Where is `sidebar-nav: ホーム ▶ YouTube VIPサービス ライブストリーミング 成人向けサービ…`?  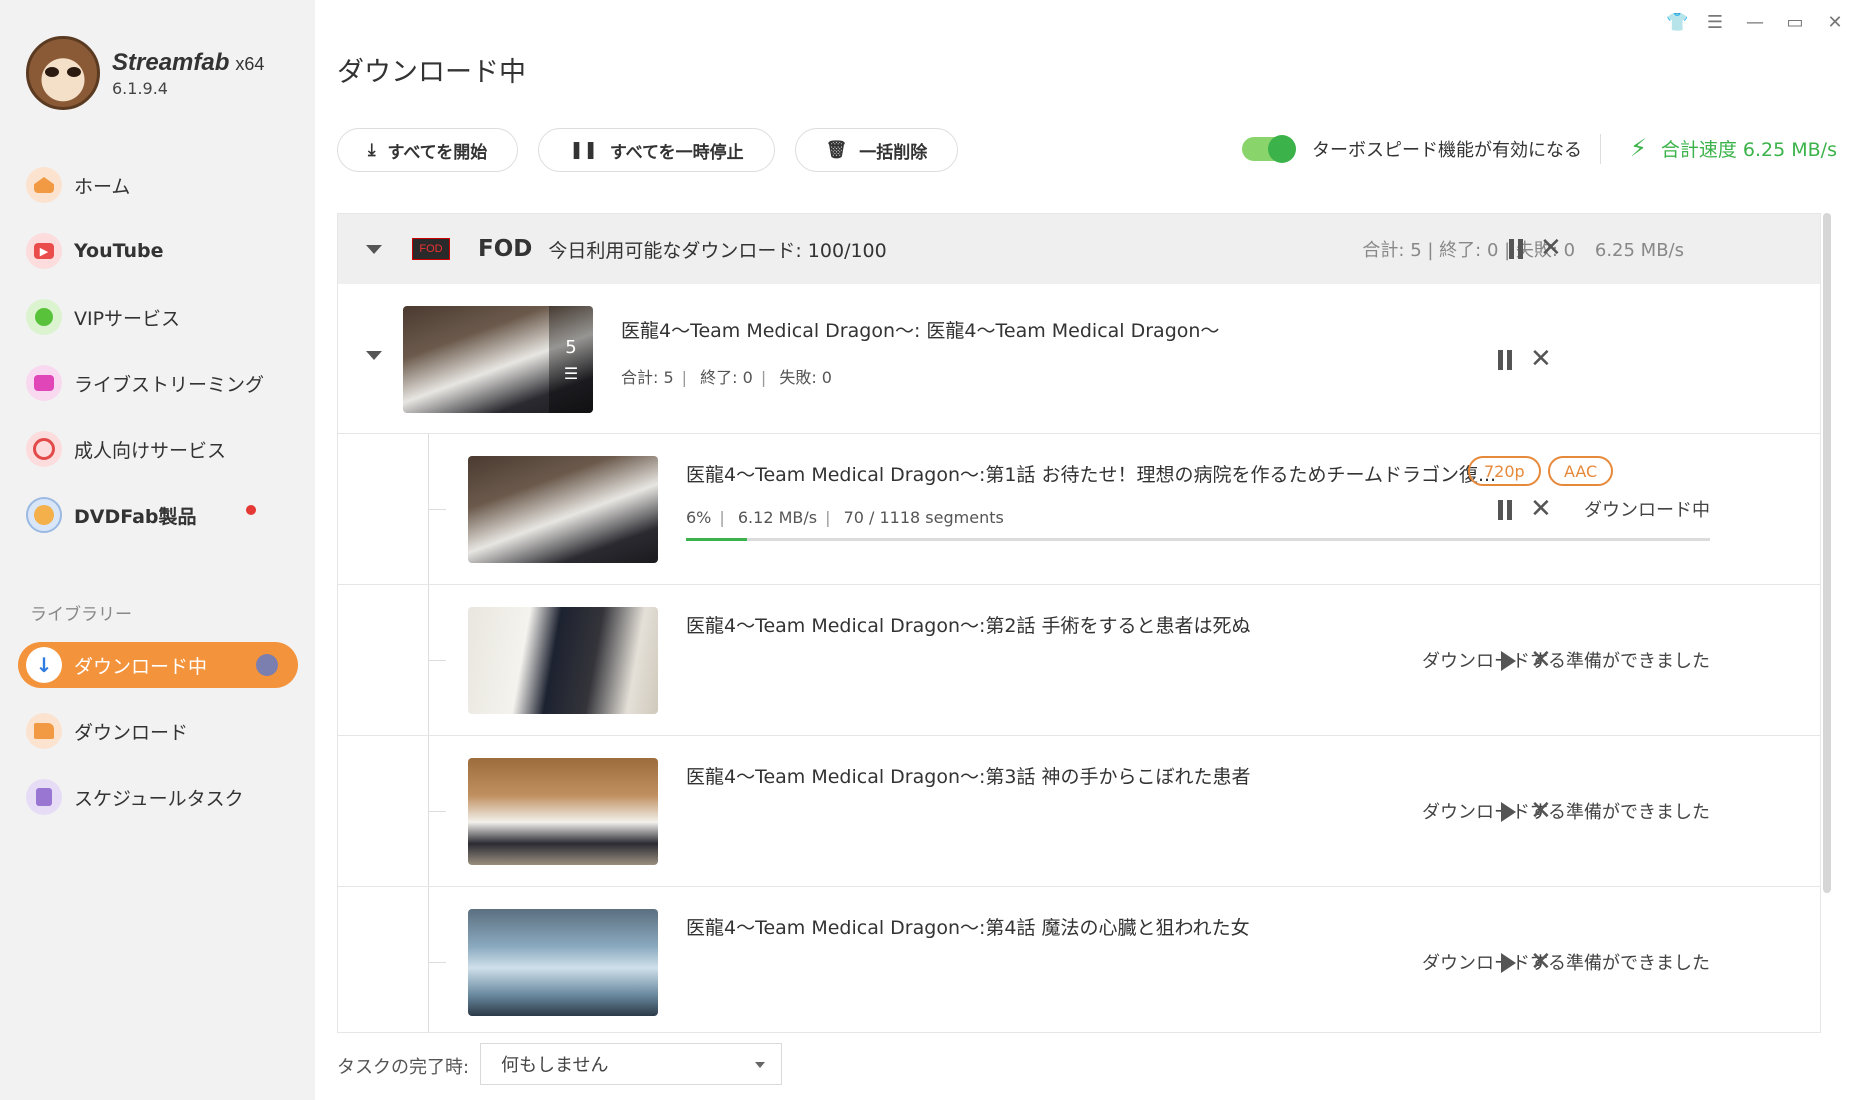 sidebar-nav: ホーム ▶ YouTube VIPサービス ライブストリーミング 成人向けサービ… is located at coordinates (158, 360).